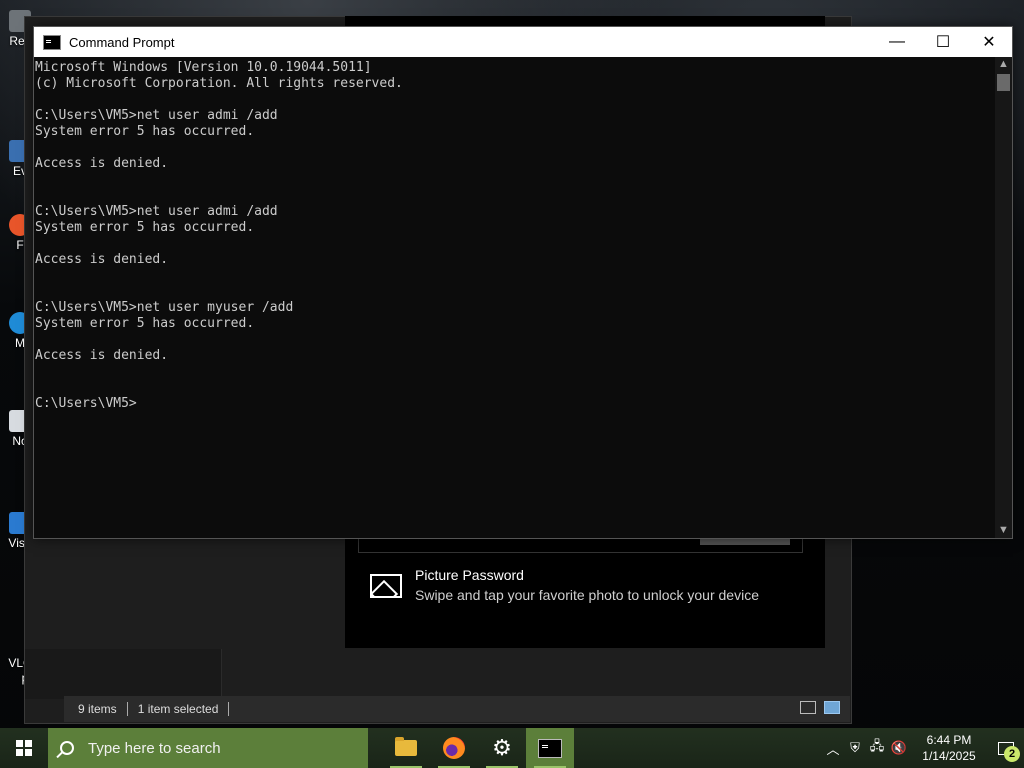 This screenshot has width=1024, height=768. I want to click on network-icon: 🖧, so click(877, 748).